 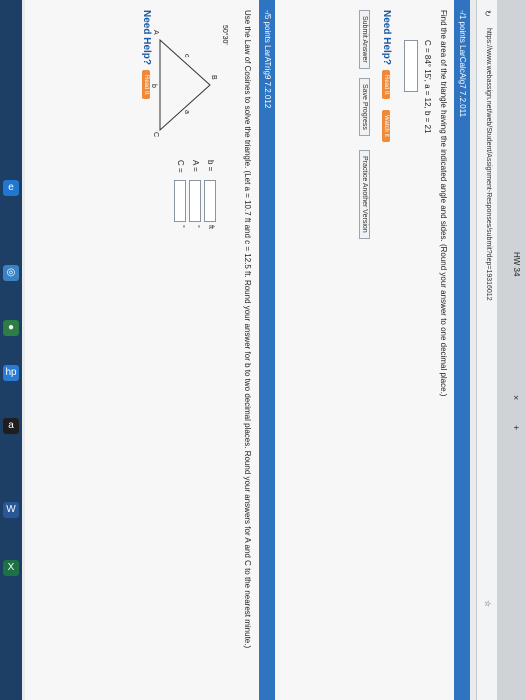 I want to click on windows-icon: ◎, so click(x=11, y=273).